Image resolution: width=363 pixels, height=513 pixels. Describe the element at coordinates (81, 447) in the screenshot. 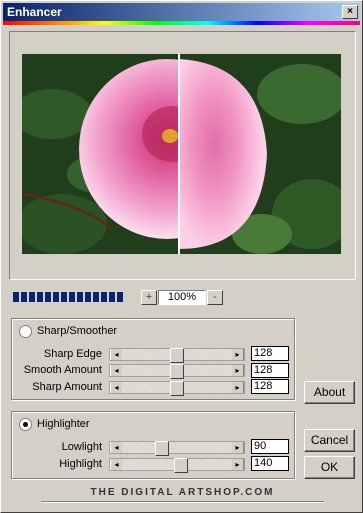

I see `lowlight-label: Lowlight` at that location.